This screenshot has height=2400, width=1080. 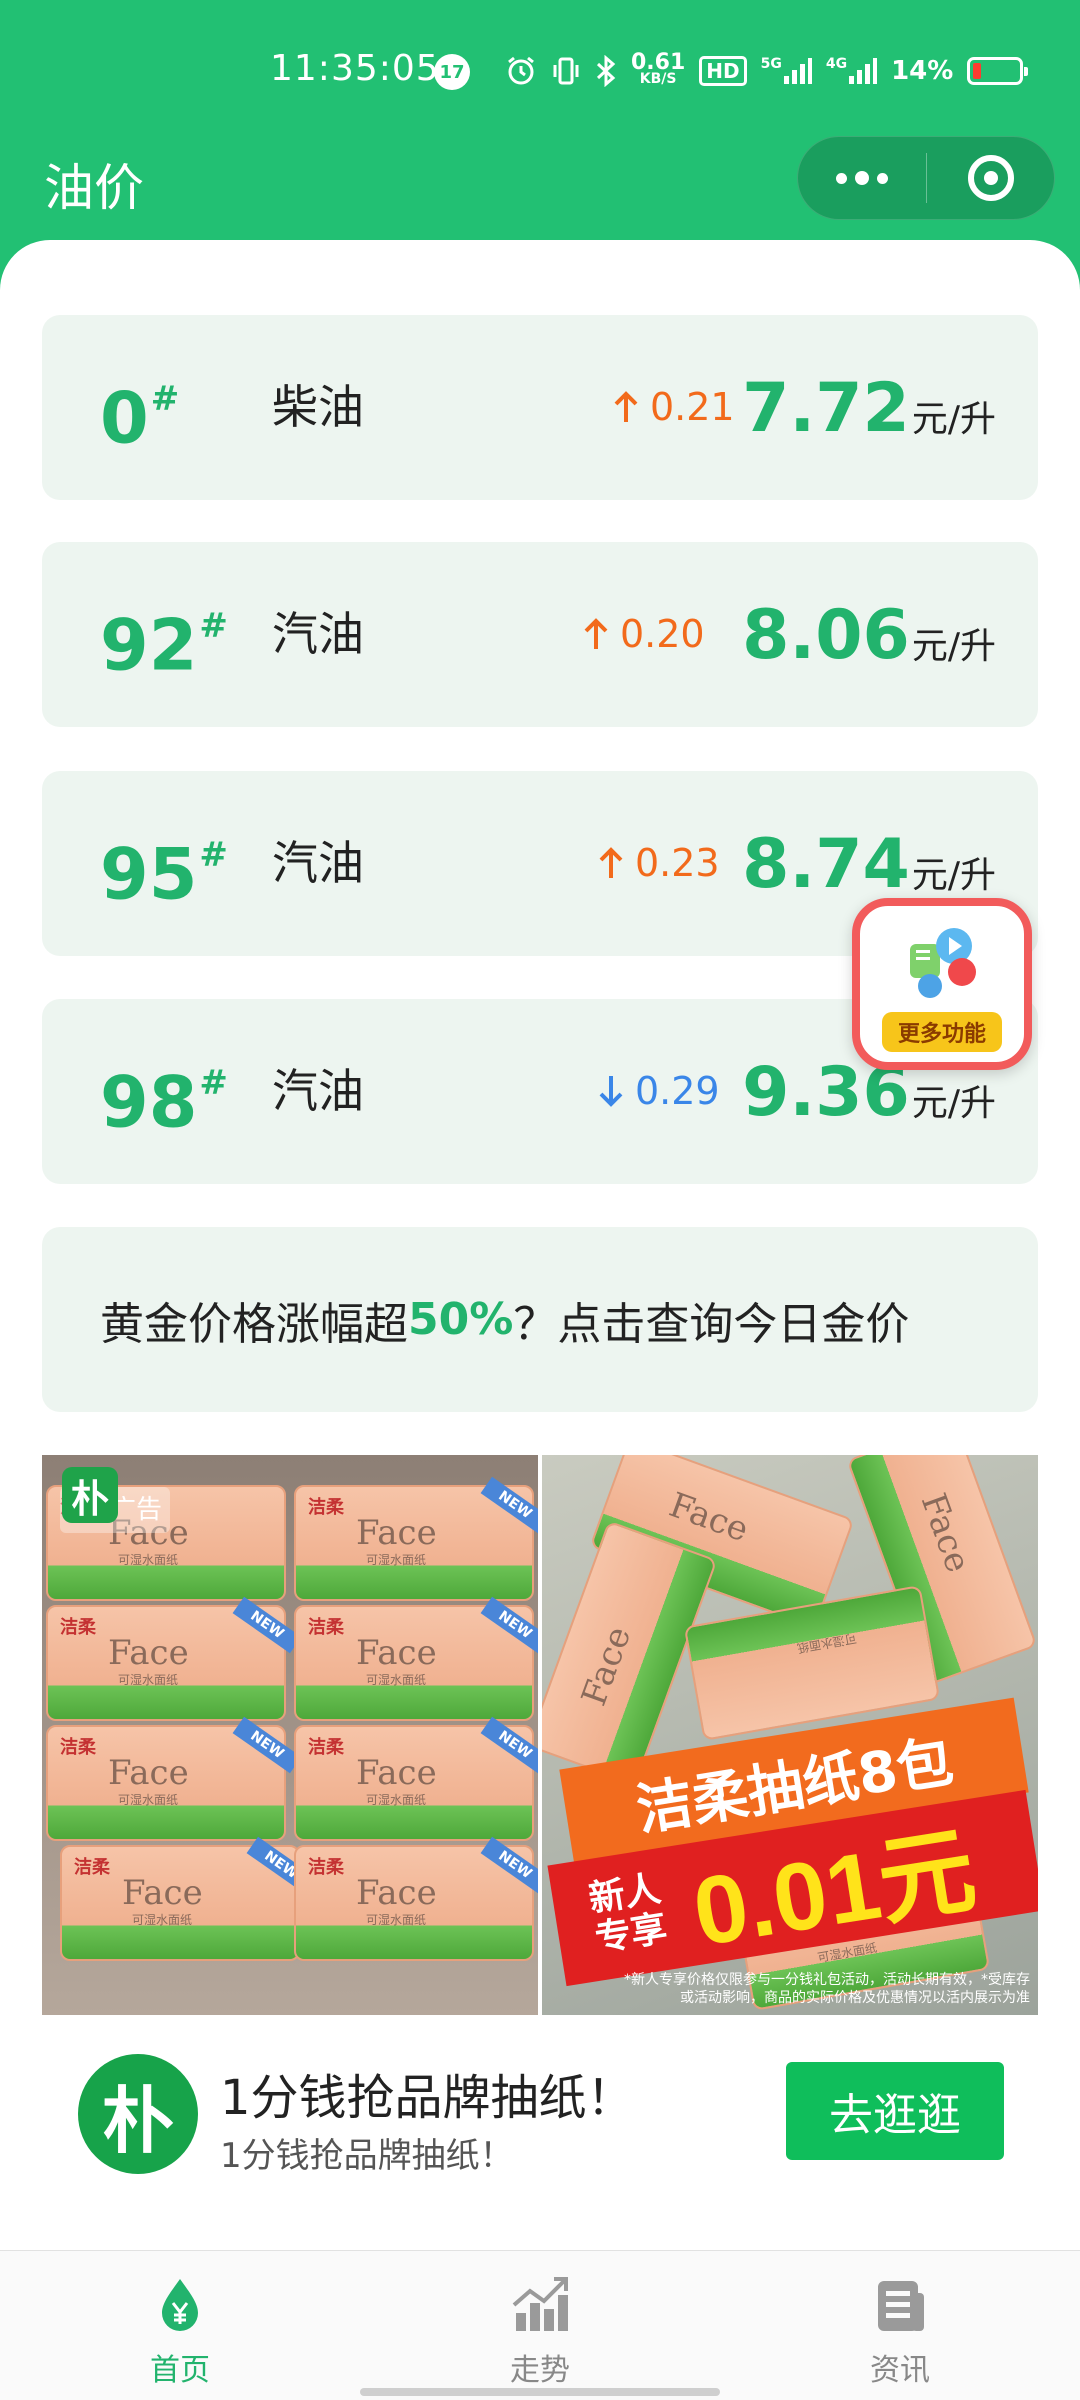 What do you see at coordinates (900, 2370) in the screenshot?
I see `tab-label: 资讯` at bounding box center [900, 2370].